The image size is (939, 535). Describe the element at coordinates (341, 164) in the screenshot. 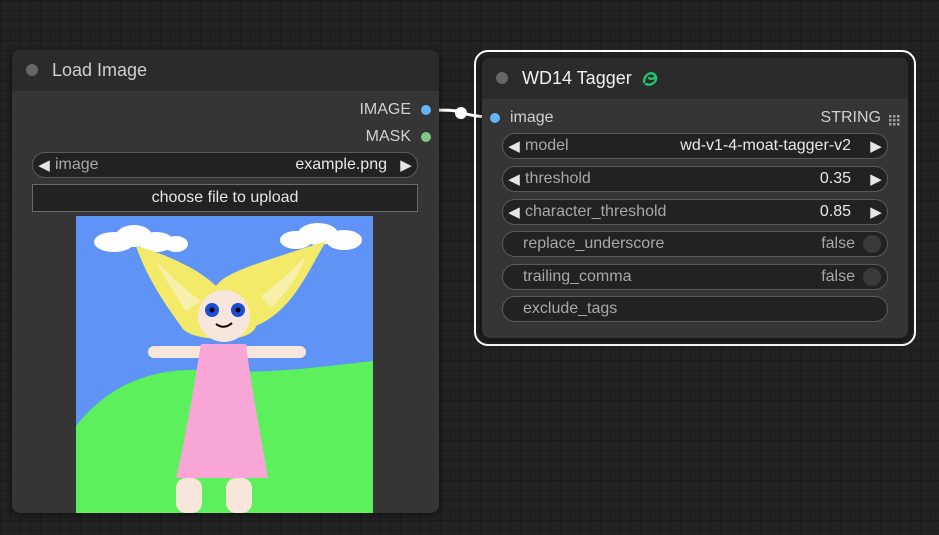

I see `widget-value: example.png` at that location.